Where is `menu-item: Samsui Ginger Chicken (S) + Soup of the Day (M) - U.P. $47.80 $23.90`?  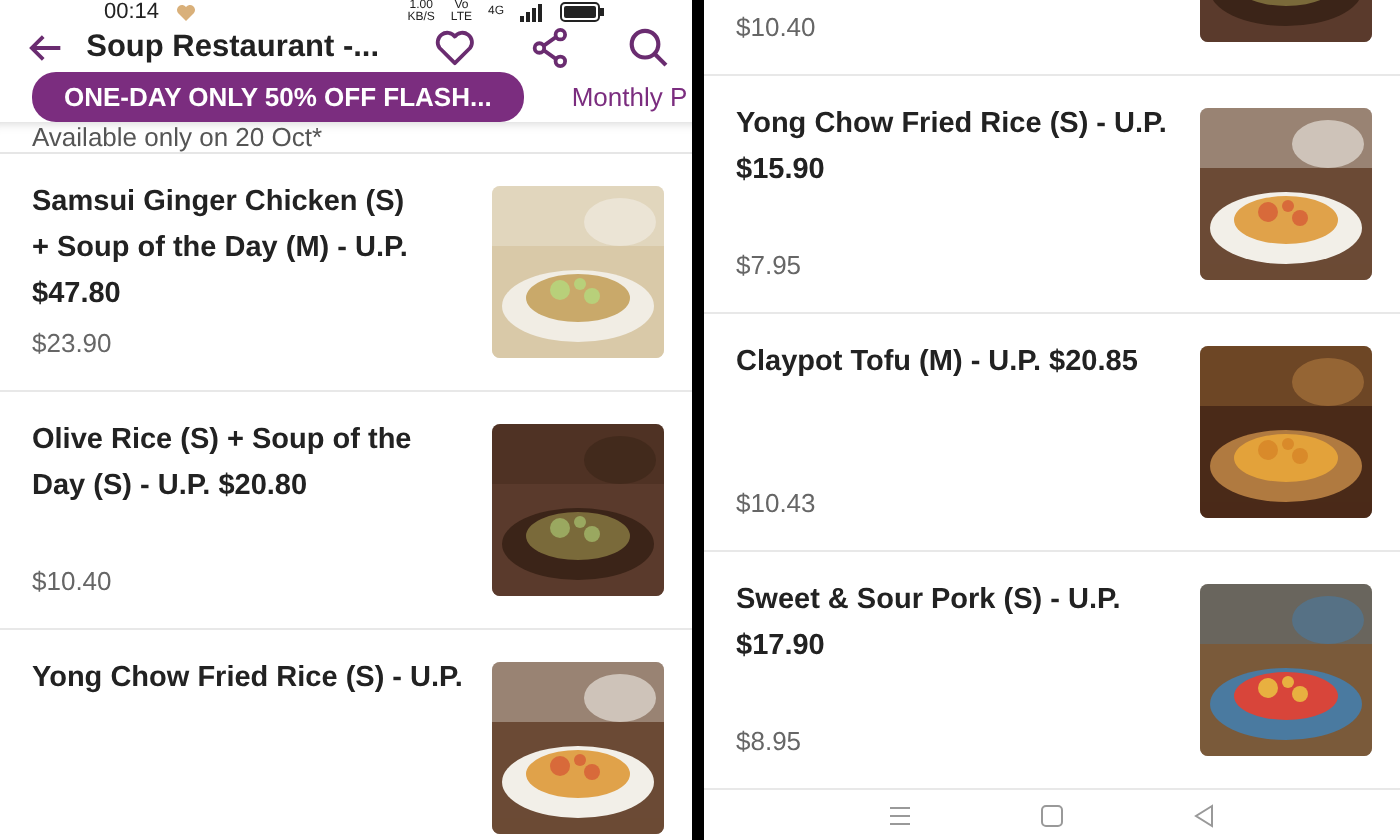 menu-item: Samsui Ginger Chicken (S) + Soup of the Day (M) - U.P. $47.80 $23.90 is located at coordinates (346, 273).